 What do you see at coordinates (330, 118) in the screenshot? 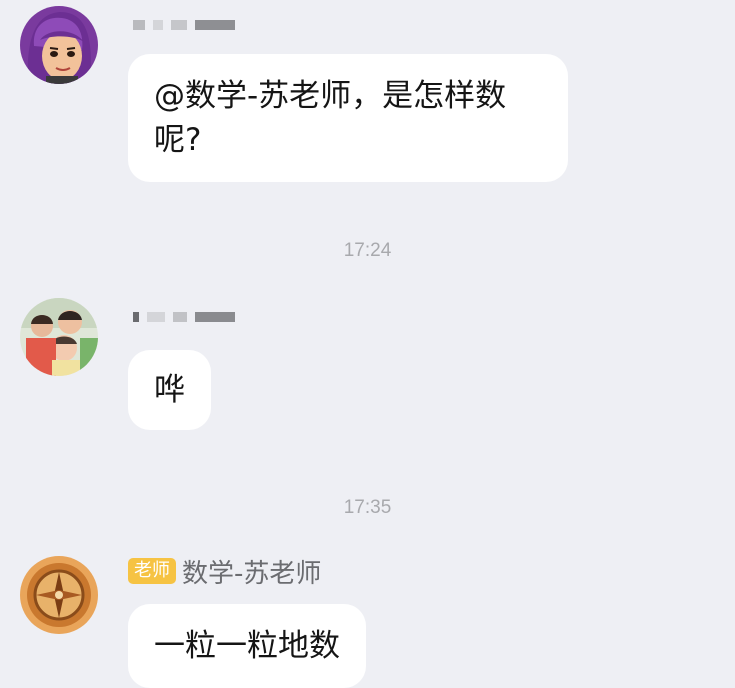
I see `message-text: @数学-苏老师，是怎样数呢?` at bounding box center [330, 118].